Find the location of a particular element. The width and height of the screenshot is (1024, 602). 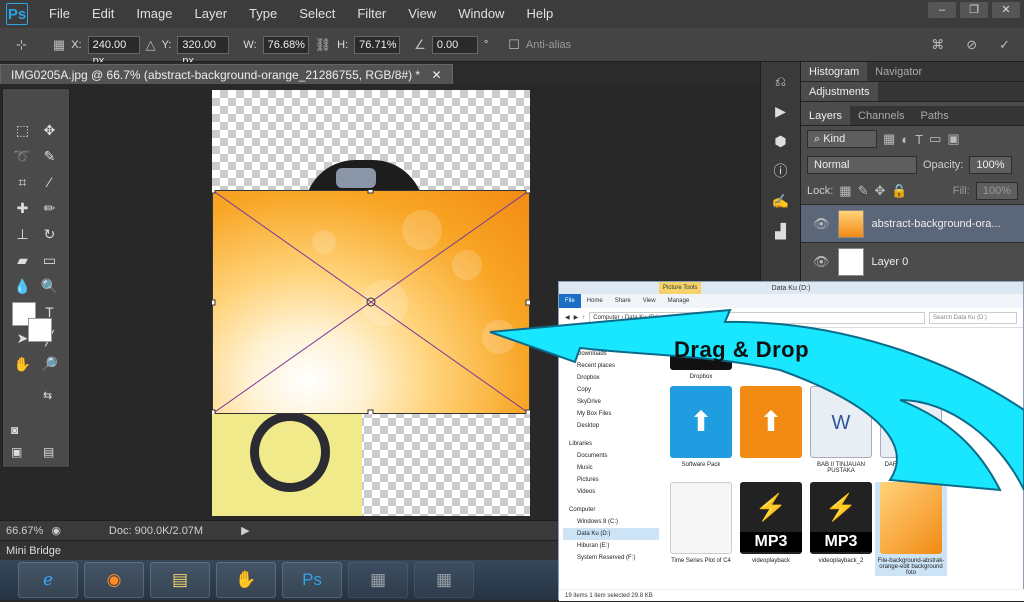

info-panel-icon: ⓘ is located at coordinates (780, 171).